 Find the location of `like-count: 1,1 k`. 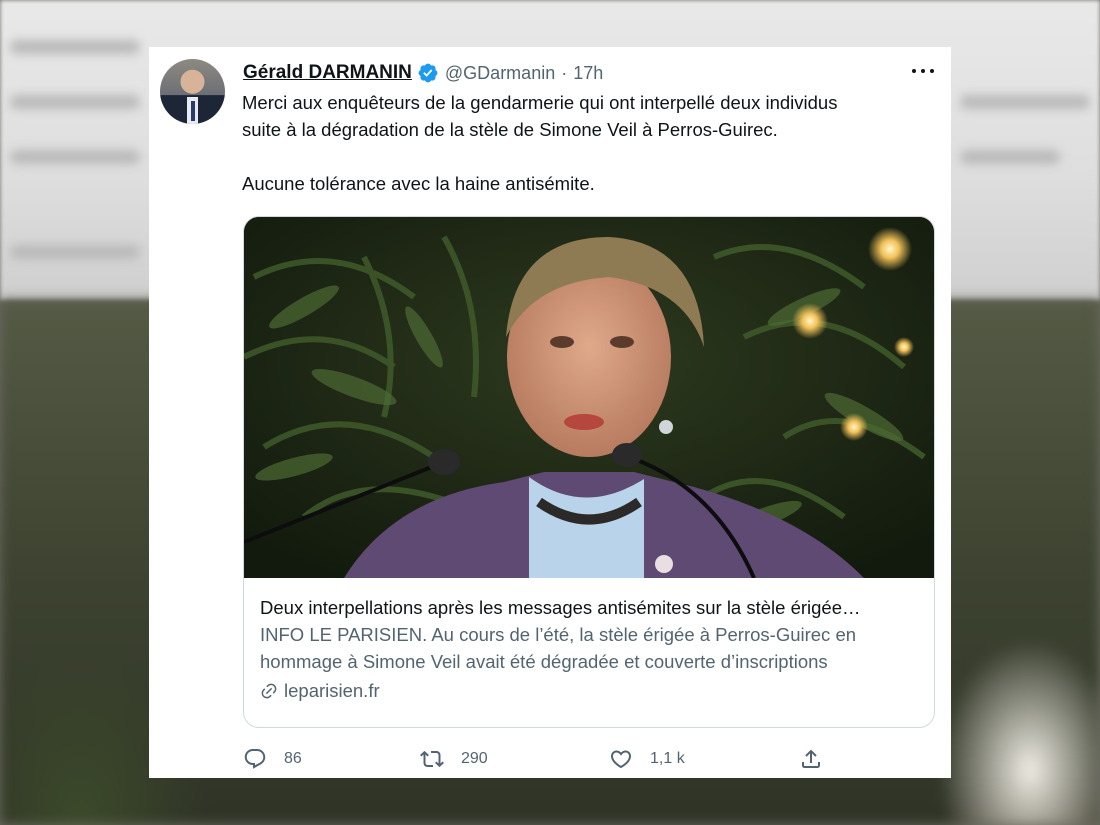

like-count: 1,1 k is located at coordinates (667, 758).